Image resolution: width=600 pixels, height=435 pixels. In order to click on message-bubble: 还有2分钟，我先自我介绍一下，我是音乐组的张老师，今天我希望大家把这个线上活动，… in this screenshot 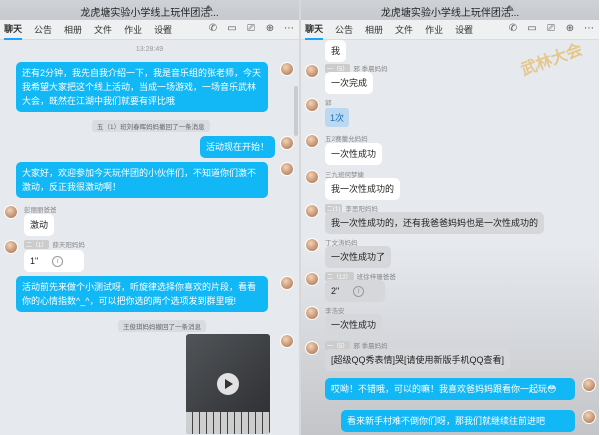, I will do `click(142, 87)`.